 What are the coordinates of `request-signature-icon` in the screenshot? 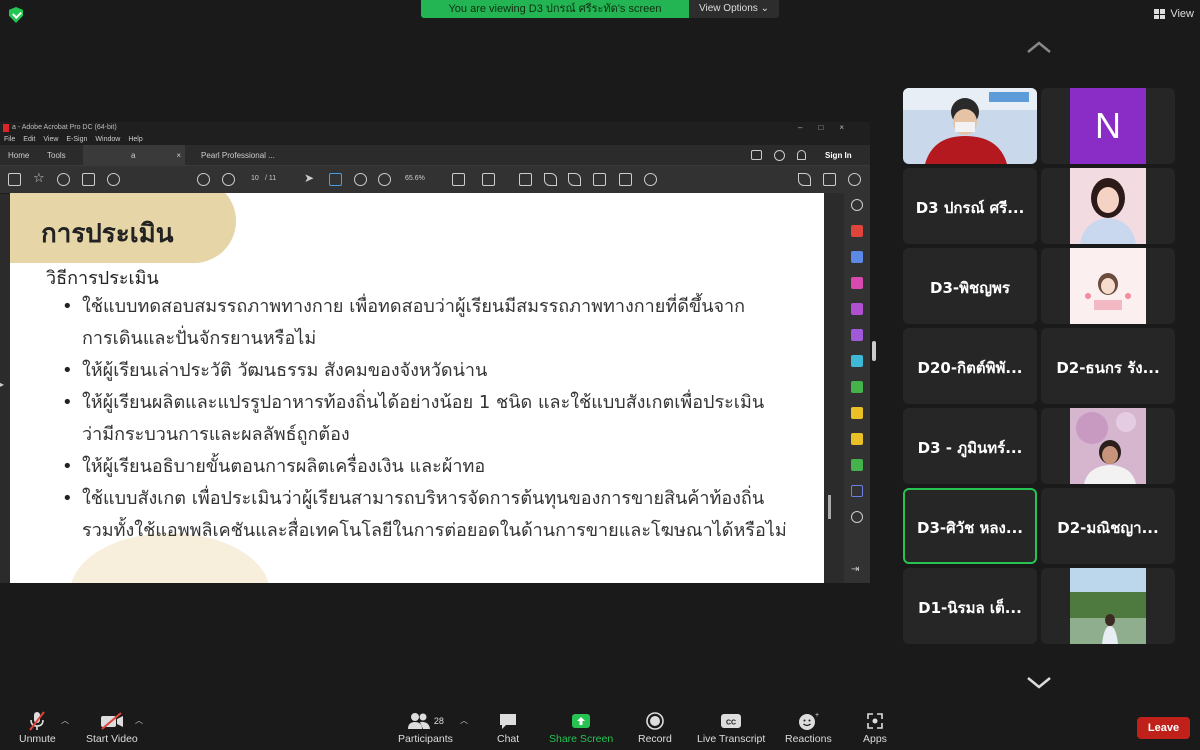 It's located at (857, 335).